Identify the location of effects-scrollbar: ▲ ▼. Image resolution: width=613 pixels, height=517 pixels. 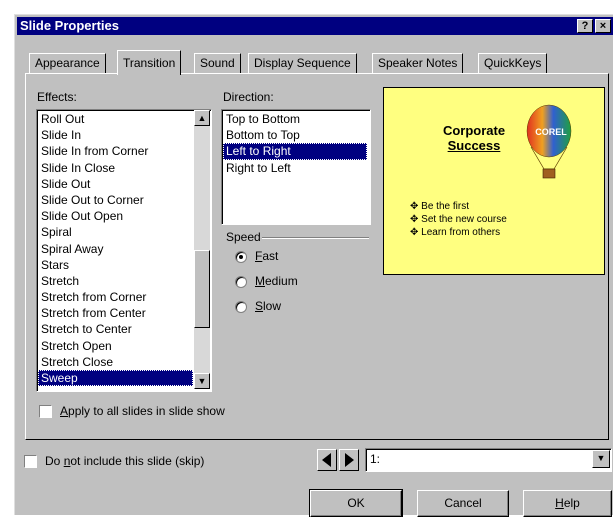
(202, 249).